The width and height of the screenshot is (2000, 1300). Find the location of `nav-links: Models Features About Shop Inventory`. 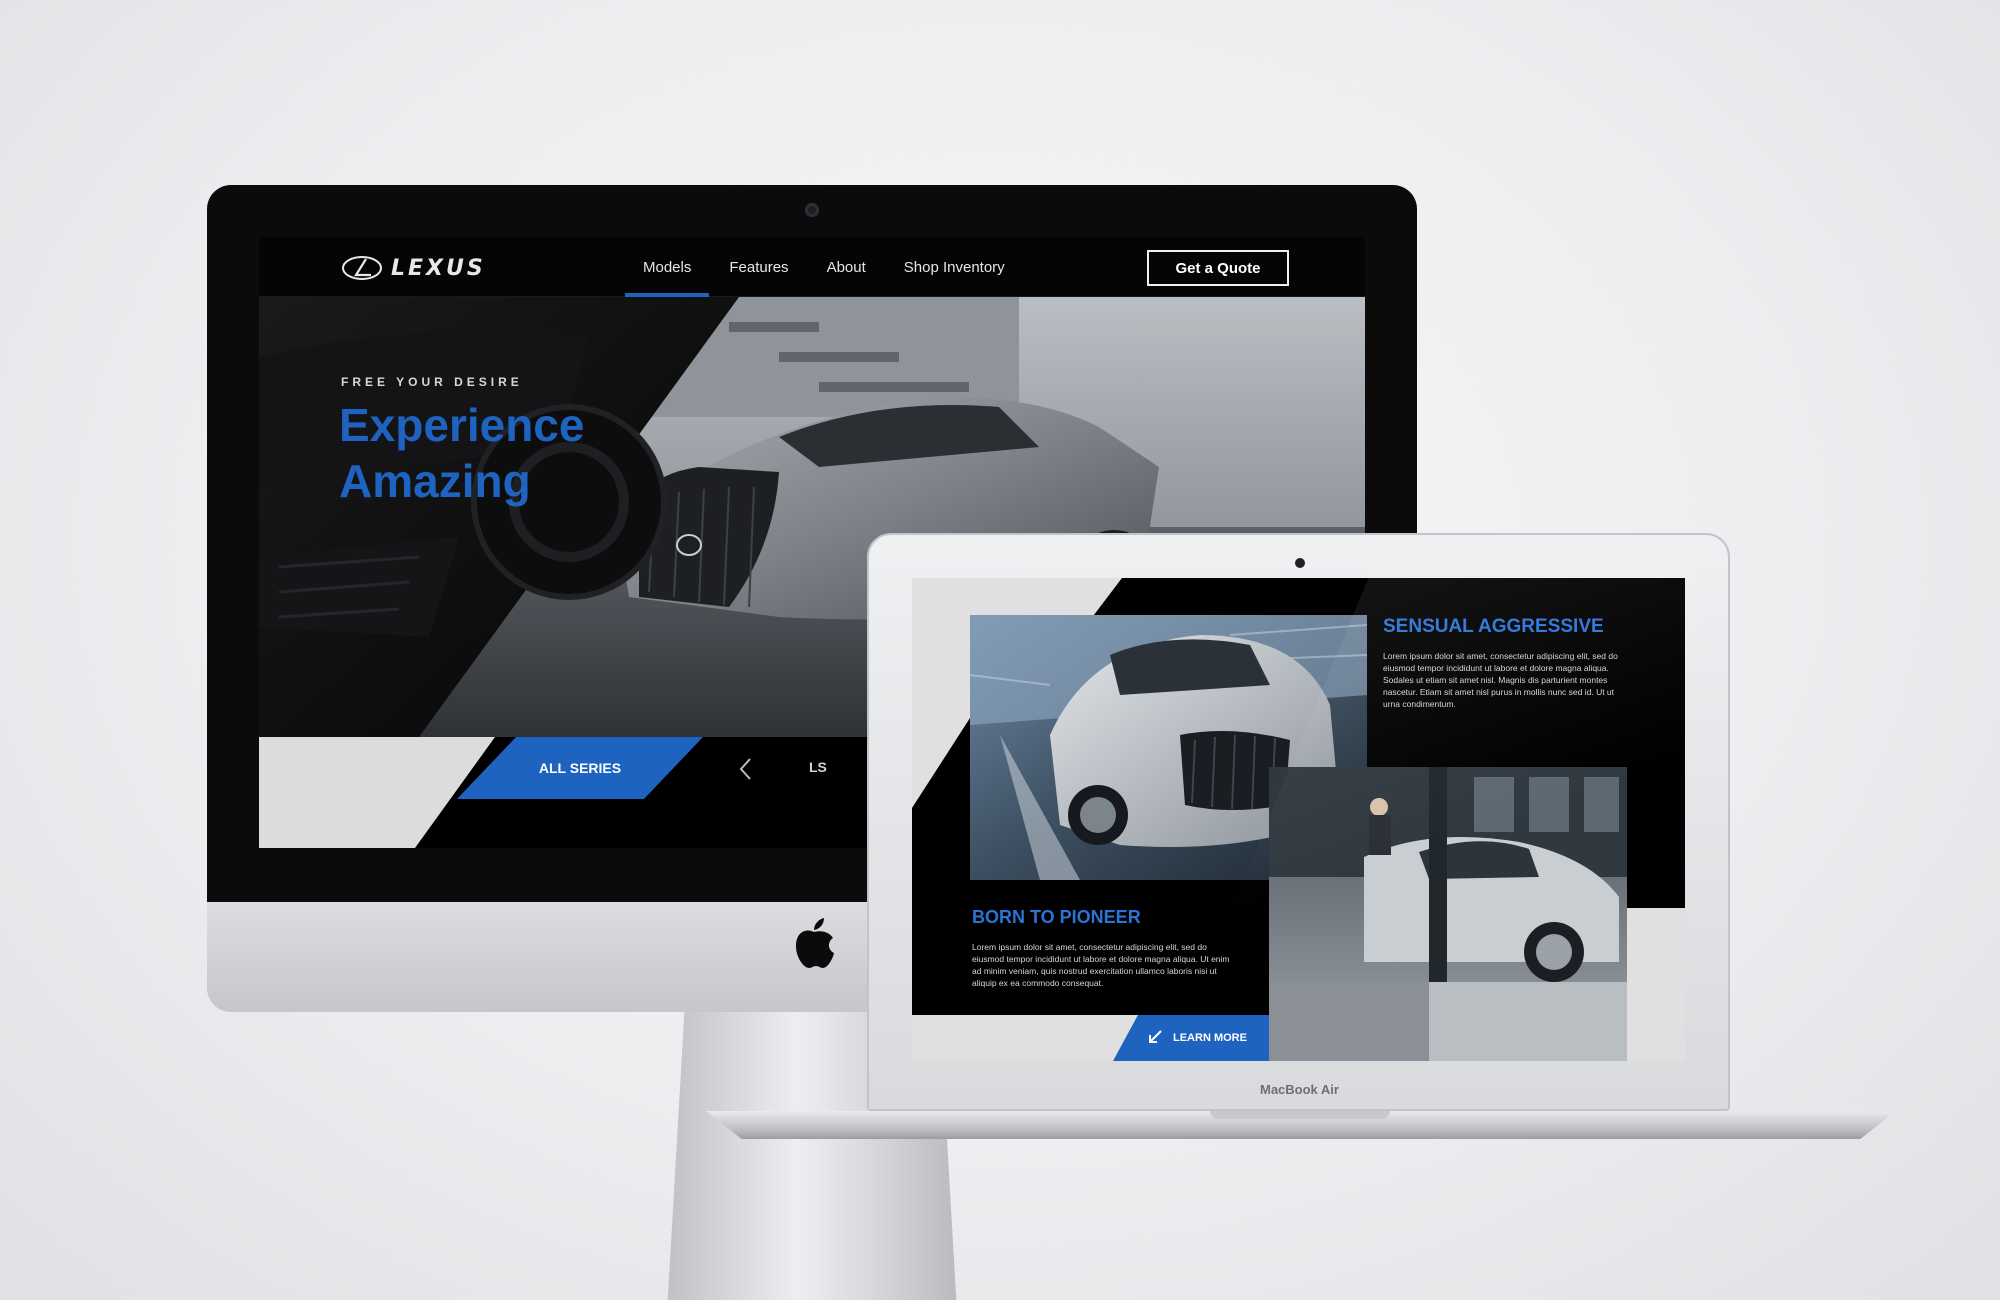

nav-links: Models Features About Shop Inventory is located at coordinates (824, 267).